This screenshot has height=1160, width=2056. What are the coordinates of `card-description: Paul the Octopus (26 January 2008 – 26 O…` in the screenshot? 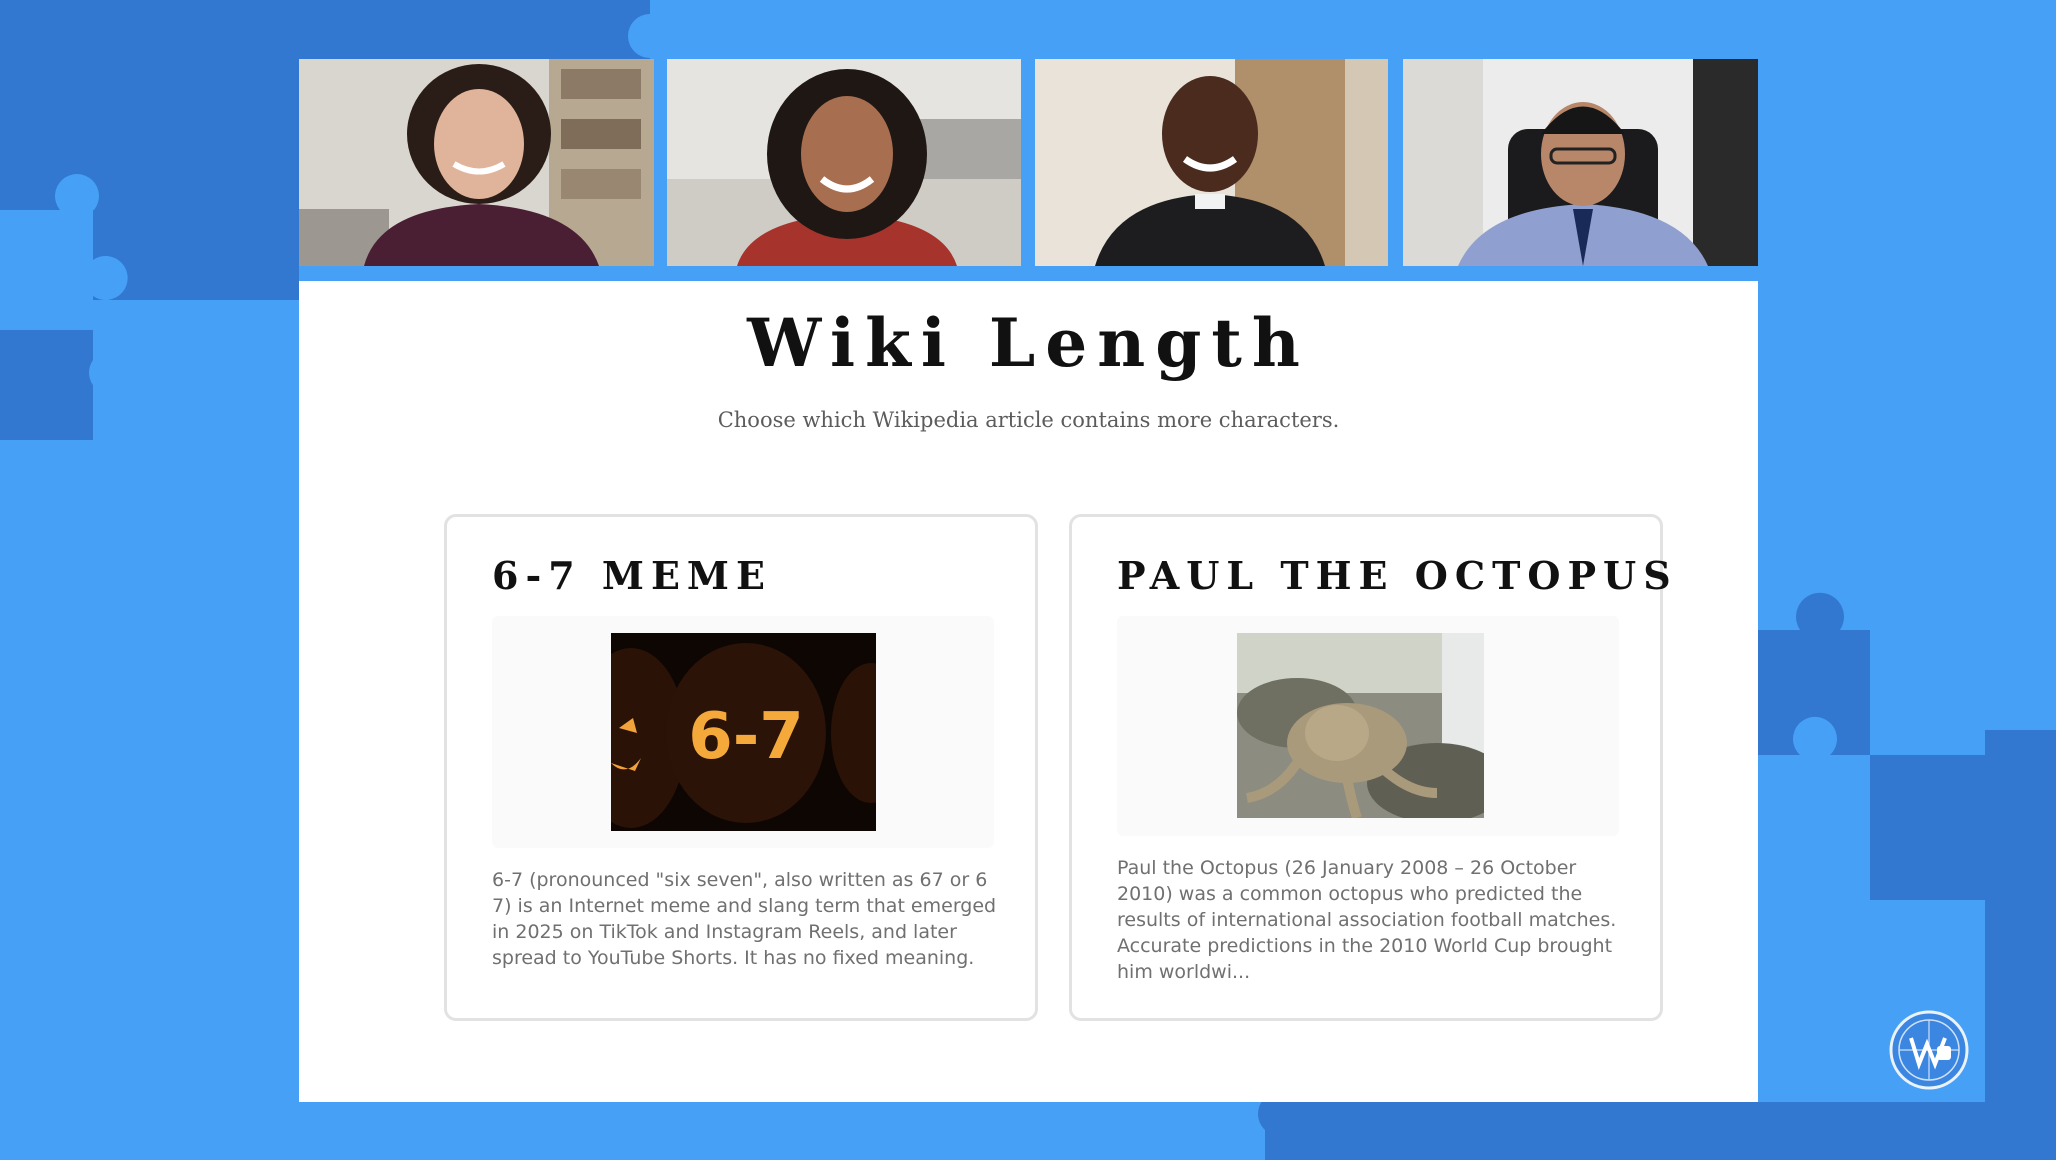 It's located at (1367, 920).